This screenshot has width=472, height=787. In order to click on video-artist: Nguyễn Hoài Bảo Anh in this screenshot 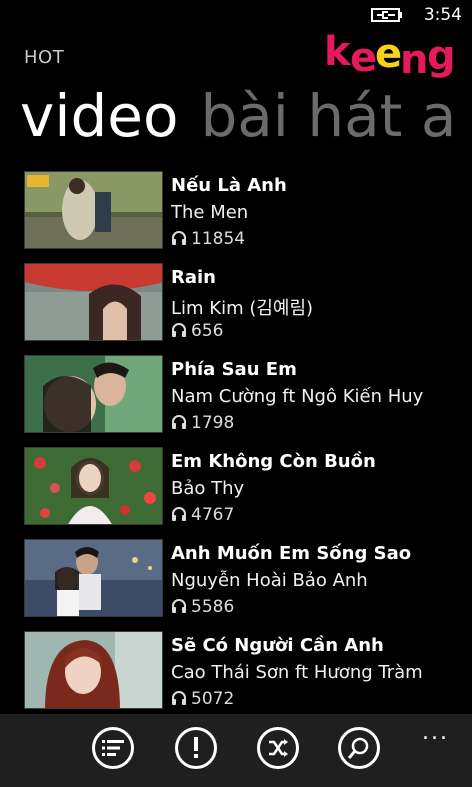, I will do `click(269, 580)`.